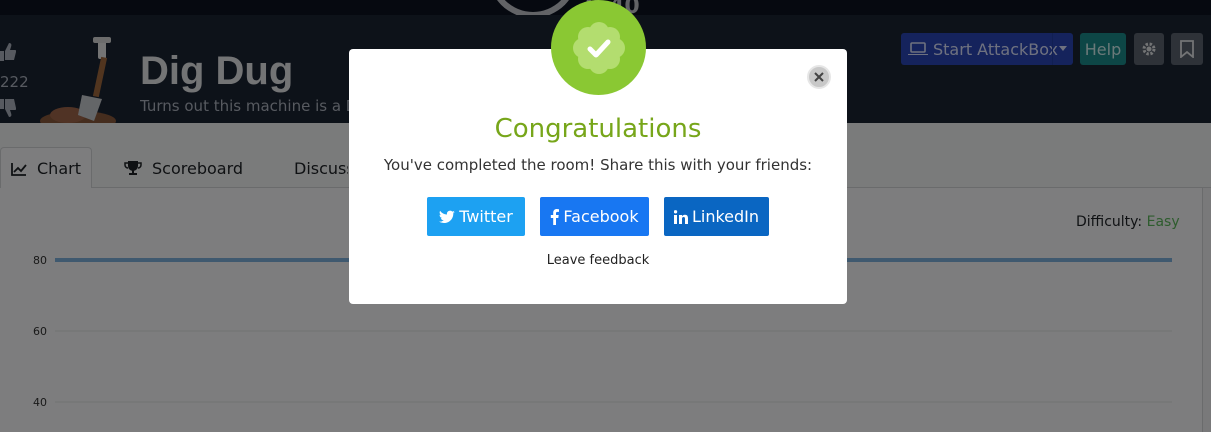 The height and width of the screenshot is (432, 1211). I want to click on linkedin-icon, so click(680, 216).